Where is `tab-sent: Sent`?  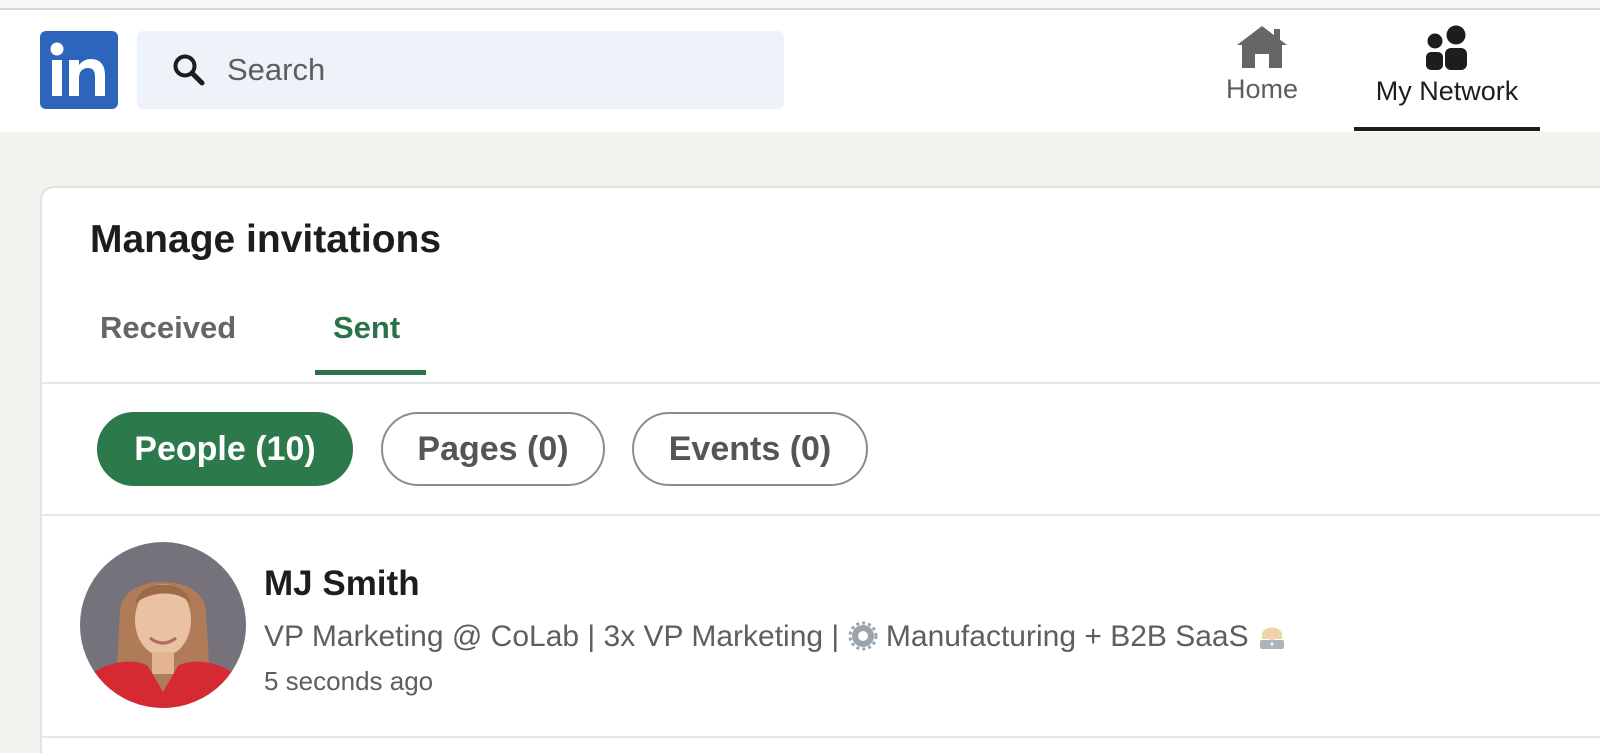 tab-sent: Sent is located at coordinates (366, 328).